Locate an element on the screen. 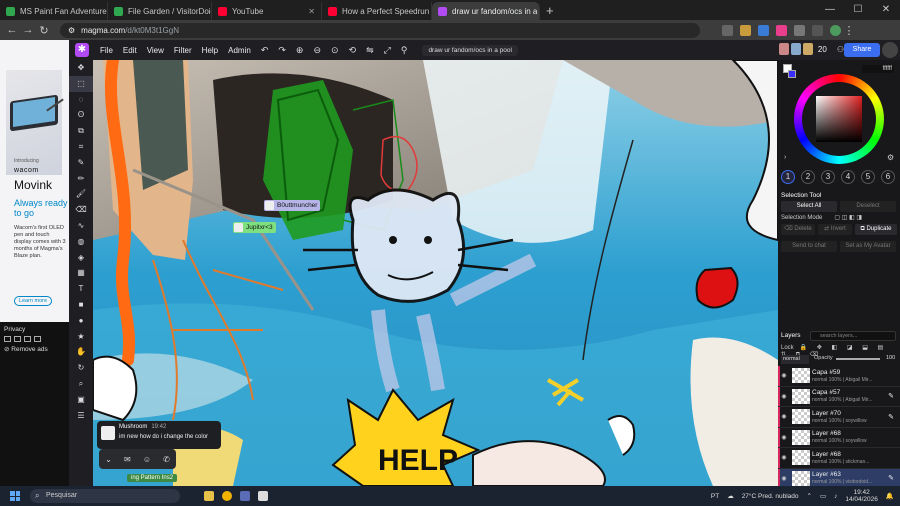 This screenshot has height=506, width=900. saturation-square is located at coordinates (839, 119).